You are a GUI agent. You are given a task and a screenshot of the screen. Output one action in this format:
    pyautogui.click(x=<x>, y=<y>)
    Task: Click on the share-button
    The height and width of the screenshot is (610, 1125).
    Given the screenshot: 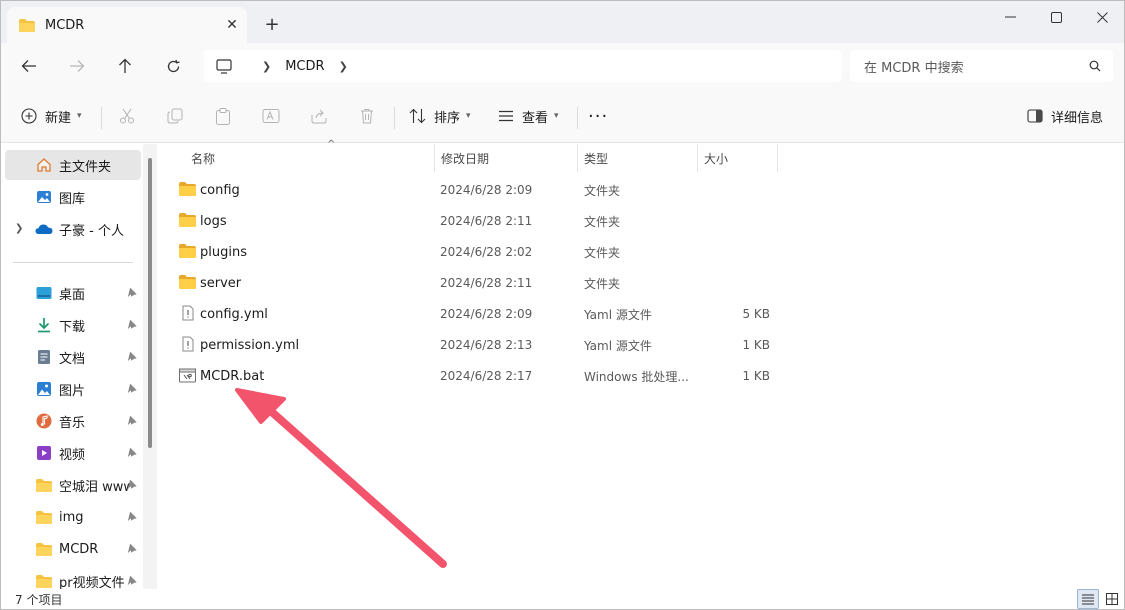 What is the action you would take?
    pyautogui.click(x=319, y=116)
    